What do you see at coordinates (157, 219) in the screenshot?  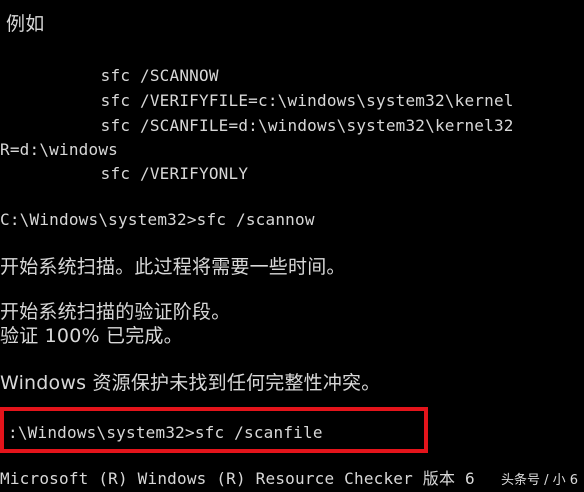 I see `console-line-prompt-scannow: C:\Windows\system32>sfc /scannow` at bounding box center [157, 219].